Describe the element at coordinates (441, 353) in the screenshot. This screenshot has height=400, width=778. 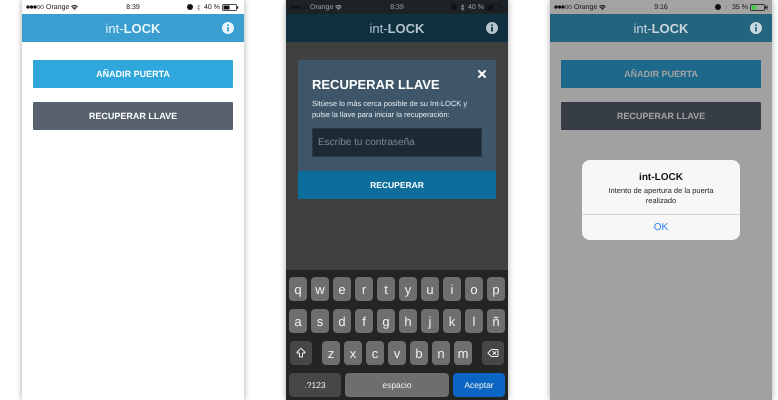
I see `keyboard-key: n` at that location.